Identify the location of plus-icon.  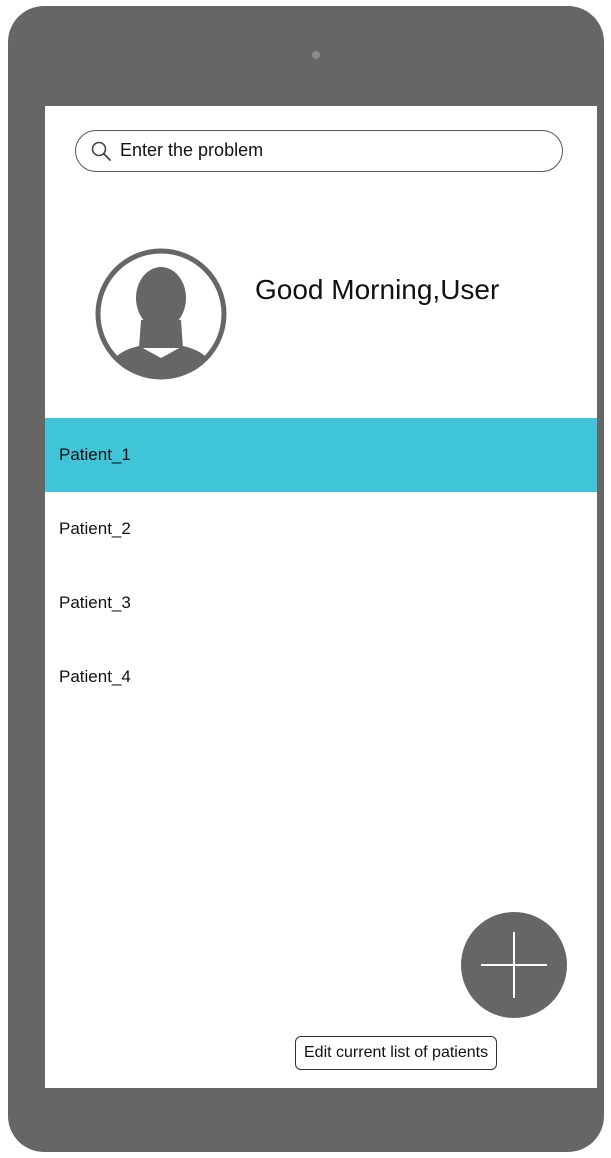
(514, 965).